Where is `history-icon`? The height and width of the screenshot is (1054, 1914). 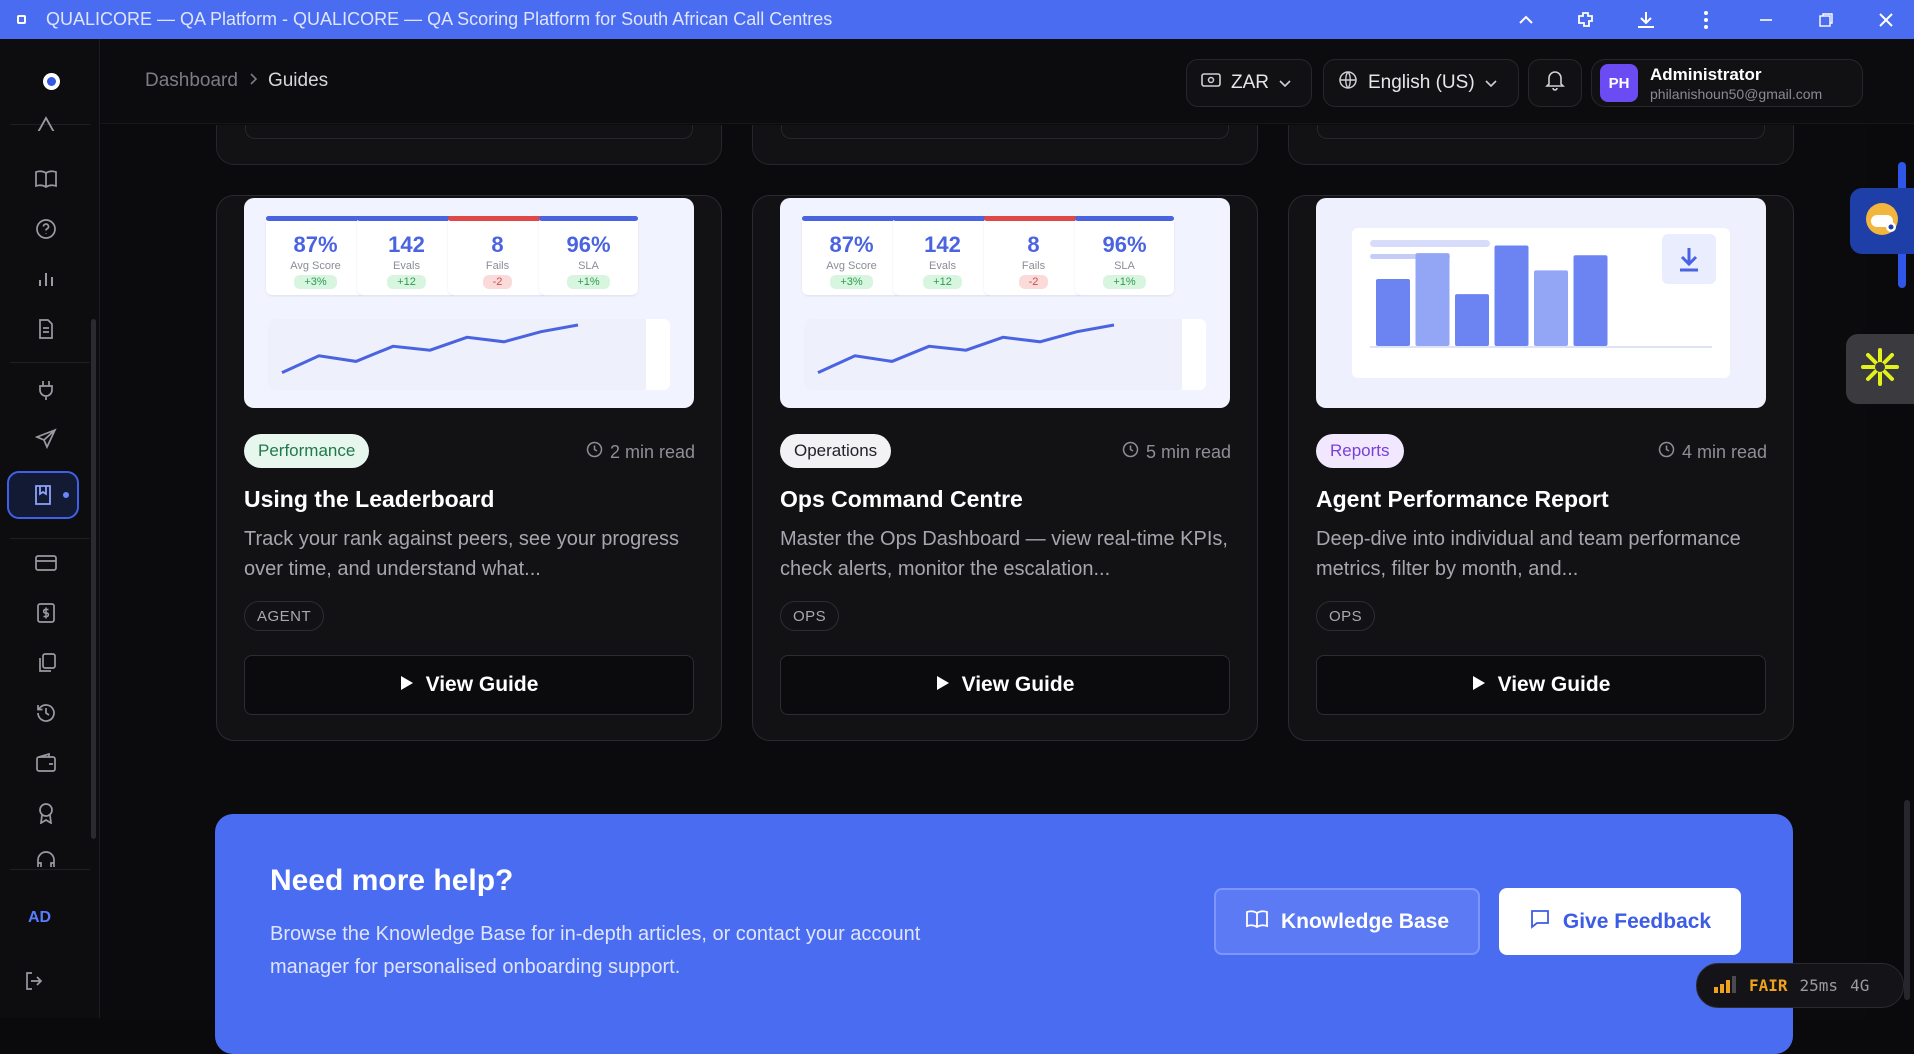 history-icon is located at coordinates (46, 713).